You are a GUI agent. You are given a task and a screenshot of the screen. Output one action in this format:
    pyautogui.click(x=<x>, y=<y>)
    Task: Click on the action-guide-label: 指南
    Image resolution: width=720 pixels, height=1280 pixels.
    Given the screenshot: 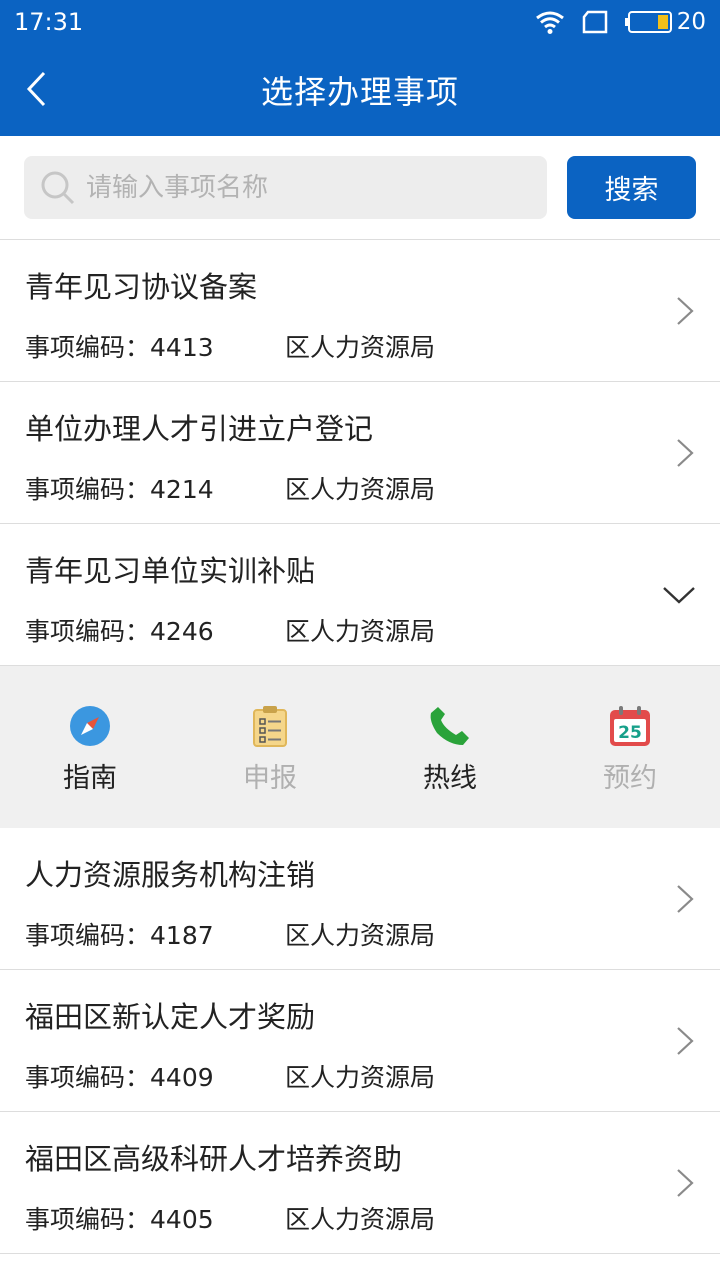 What is the action you would take?
    pyautogui.click(x=90, y=778)
    